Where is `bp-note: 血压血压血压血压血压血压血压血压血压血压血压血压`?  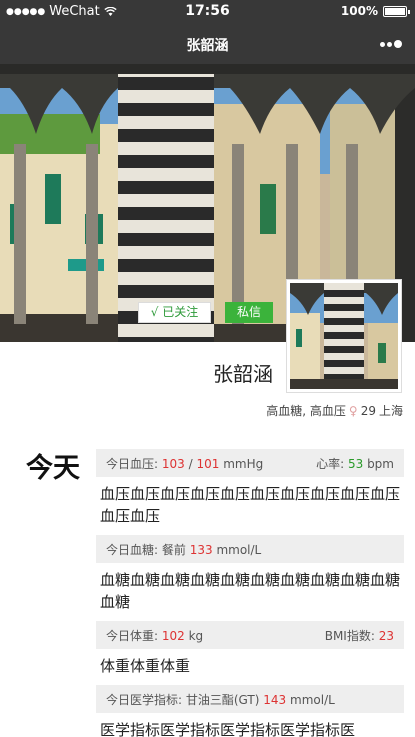
bp-note: 血压血压血压血压血压血压血压血压血压血压血压血压 is located at coordinates (250, 505).